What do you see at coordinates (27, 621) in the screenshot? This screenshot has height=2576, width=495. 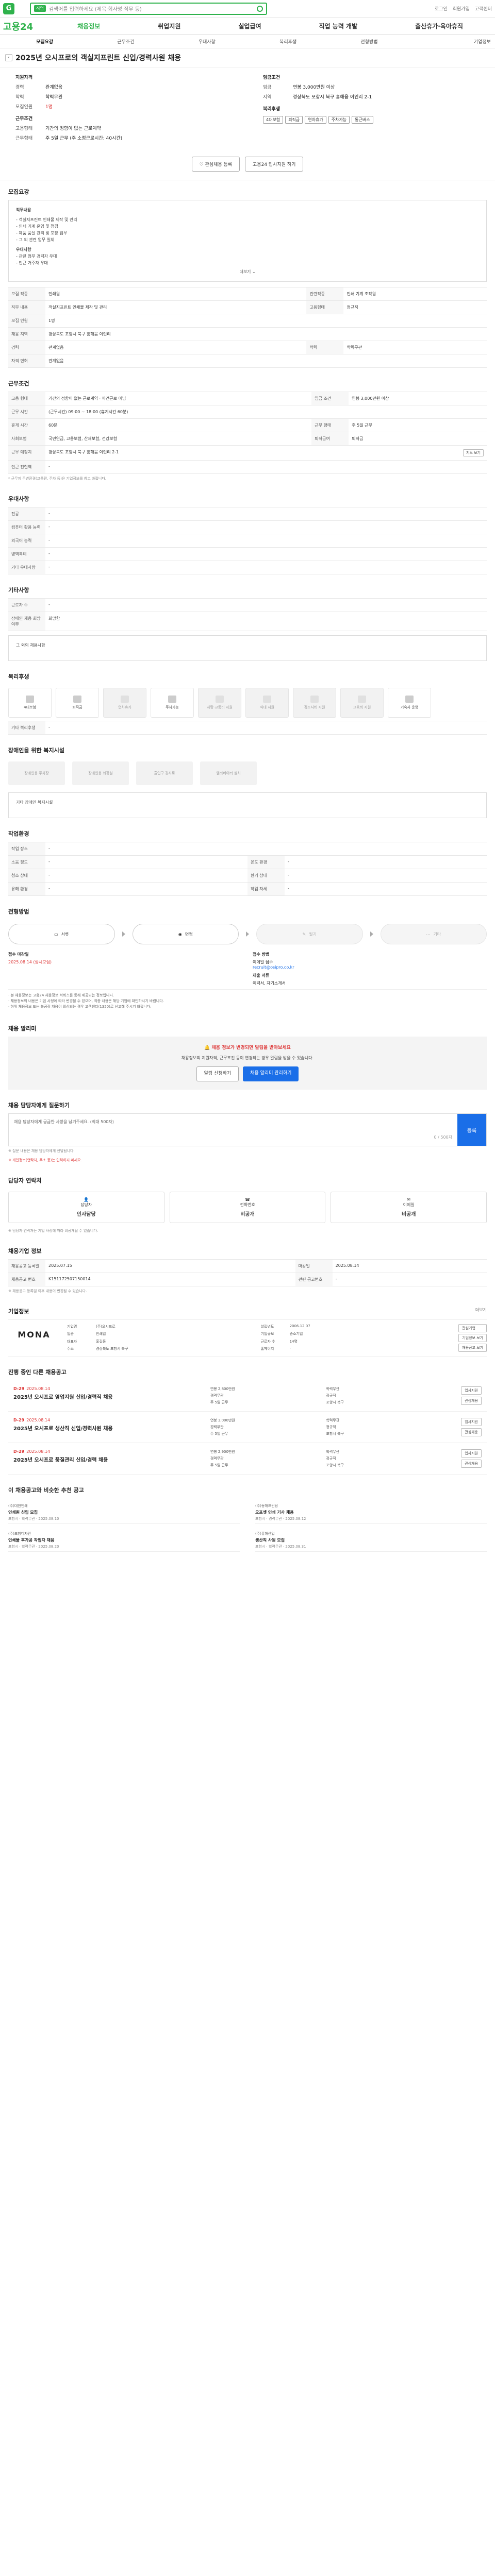 I see `row-key: 장애인 채용 희망 여부` at bounding box center [27, 621].